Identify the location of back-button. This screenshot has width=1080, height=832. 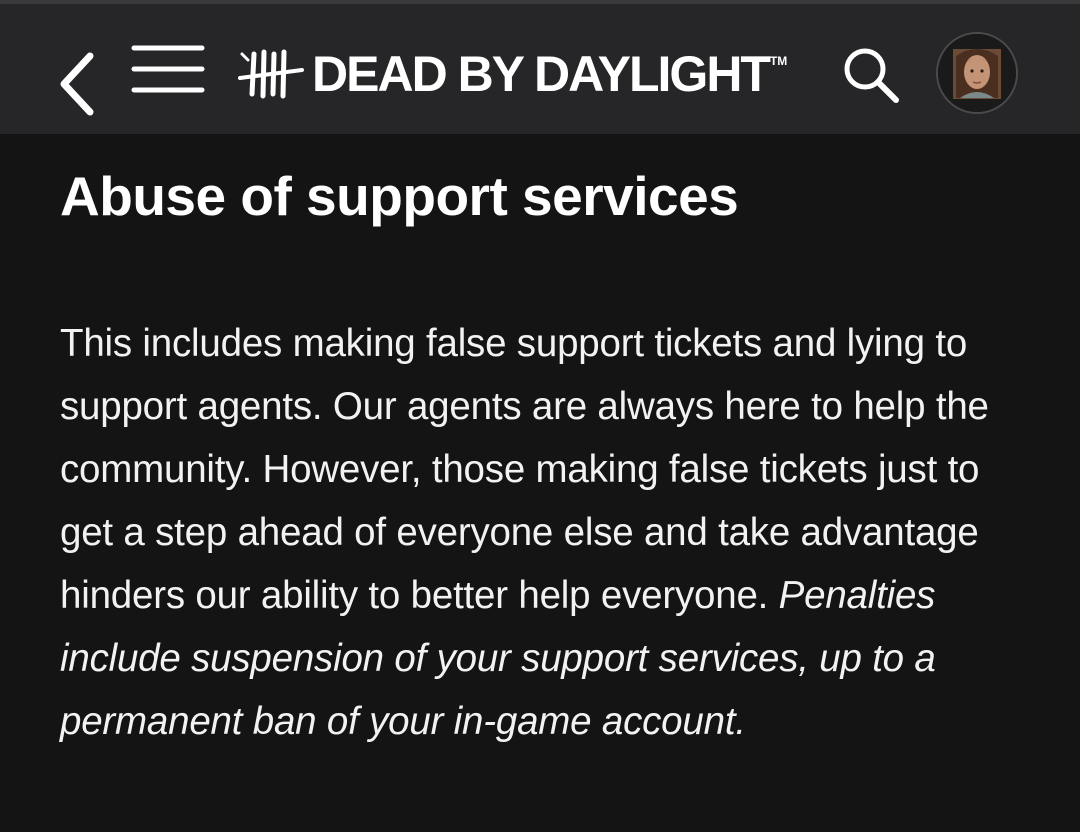
(80, 84).